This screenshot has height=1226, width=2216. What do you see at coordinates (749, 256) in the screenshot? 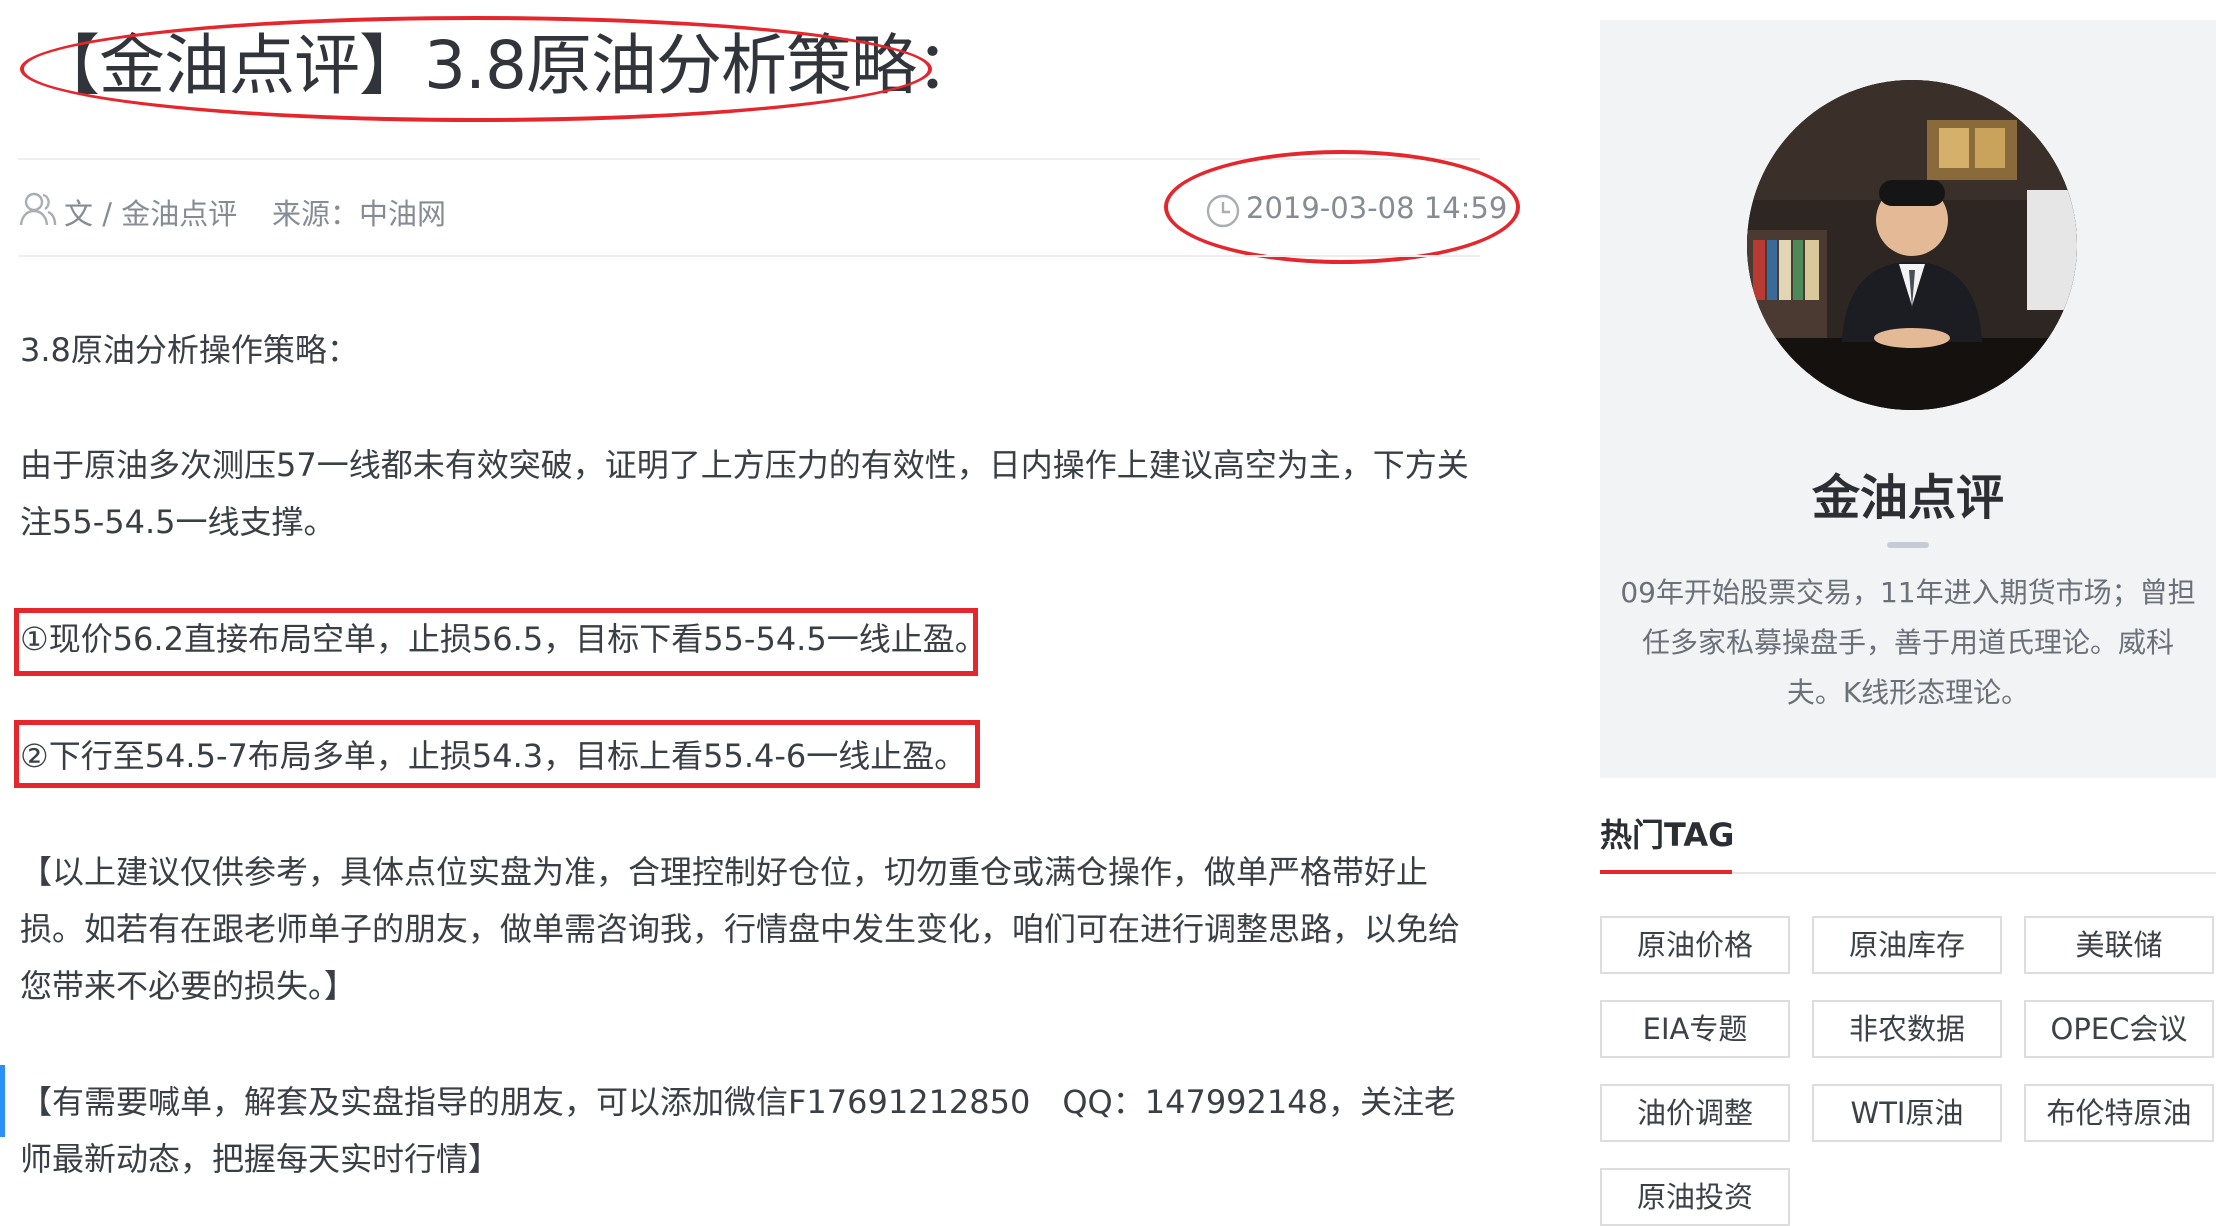
I see `meta-divider` at bounding box center [749, 256].